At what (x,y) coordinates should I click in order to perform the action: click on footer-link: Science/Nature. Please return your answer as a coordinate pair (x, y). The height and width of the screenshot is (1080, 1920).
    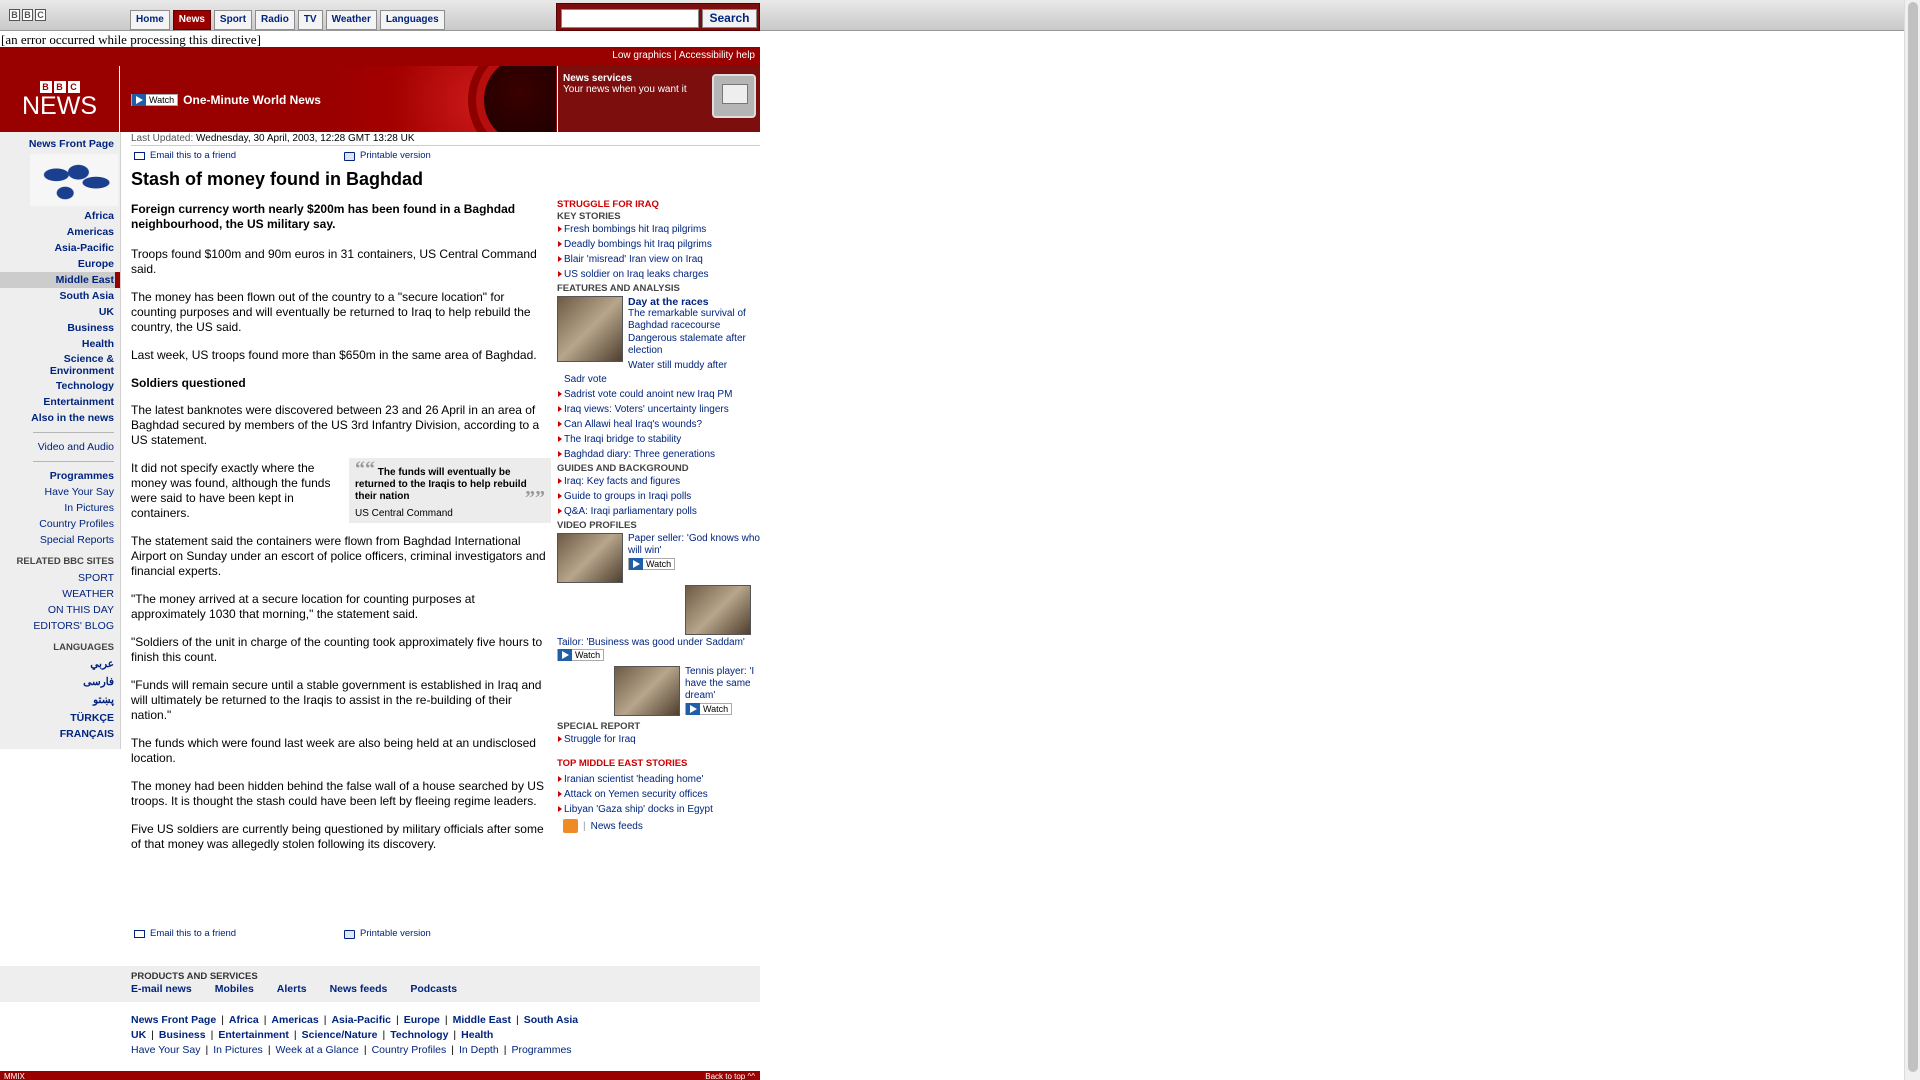
    Looking at the image, I should click on (340, 1035).